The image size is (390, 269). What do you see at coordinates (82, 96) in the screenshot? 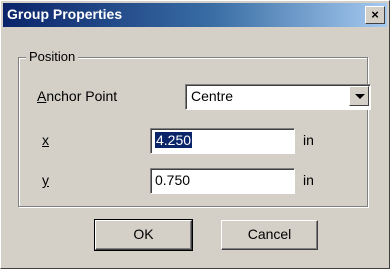
I see `anchor-point-label-rest: nchor Point` at bounding box center [82, 96].